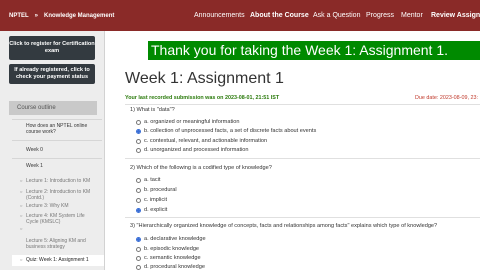 The image size is (480, 270). What do you see at coordinates (52, 48) in the screenshot?
I see `register-certification-button: Click to register for Certification exam` at bounding box center [52, 48].